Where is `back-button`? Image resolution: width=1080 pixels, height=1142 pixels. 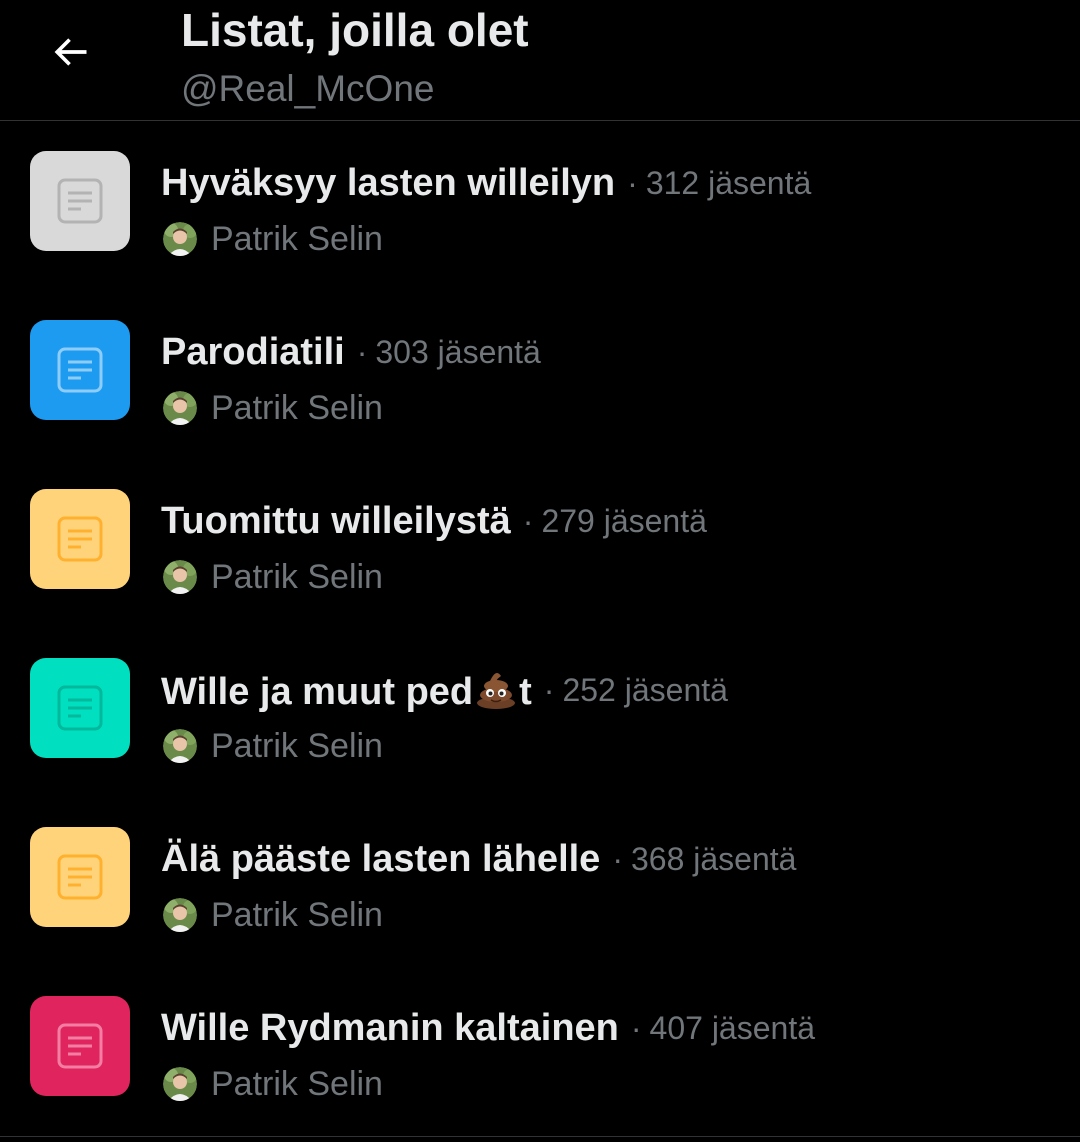
back-button is located at coordinates (70, 52).